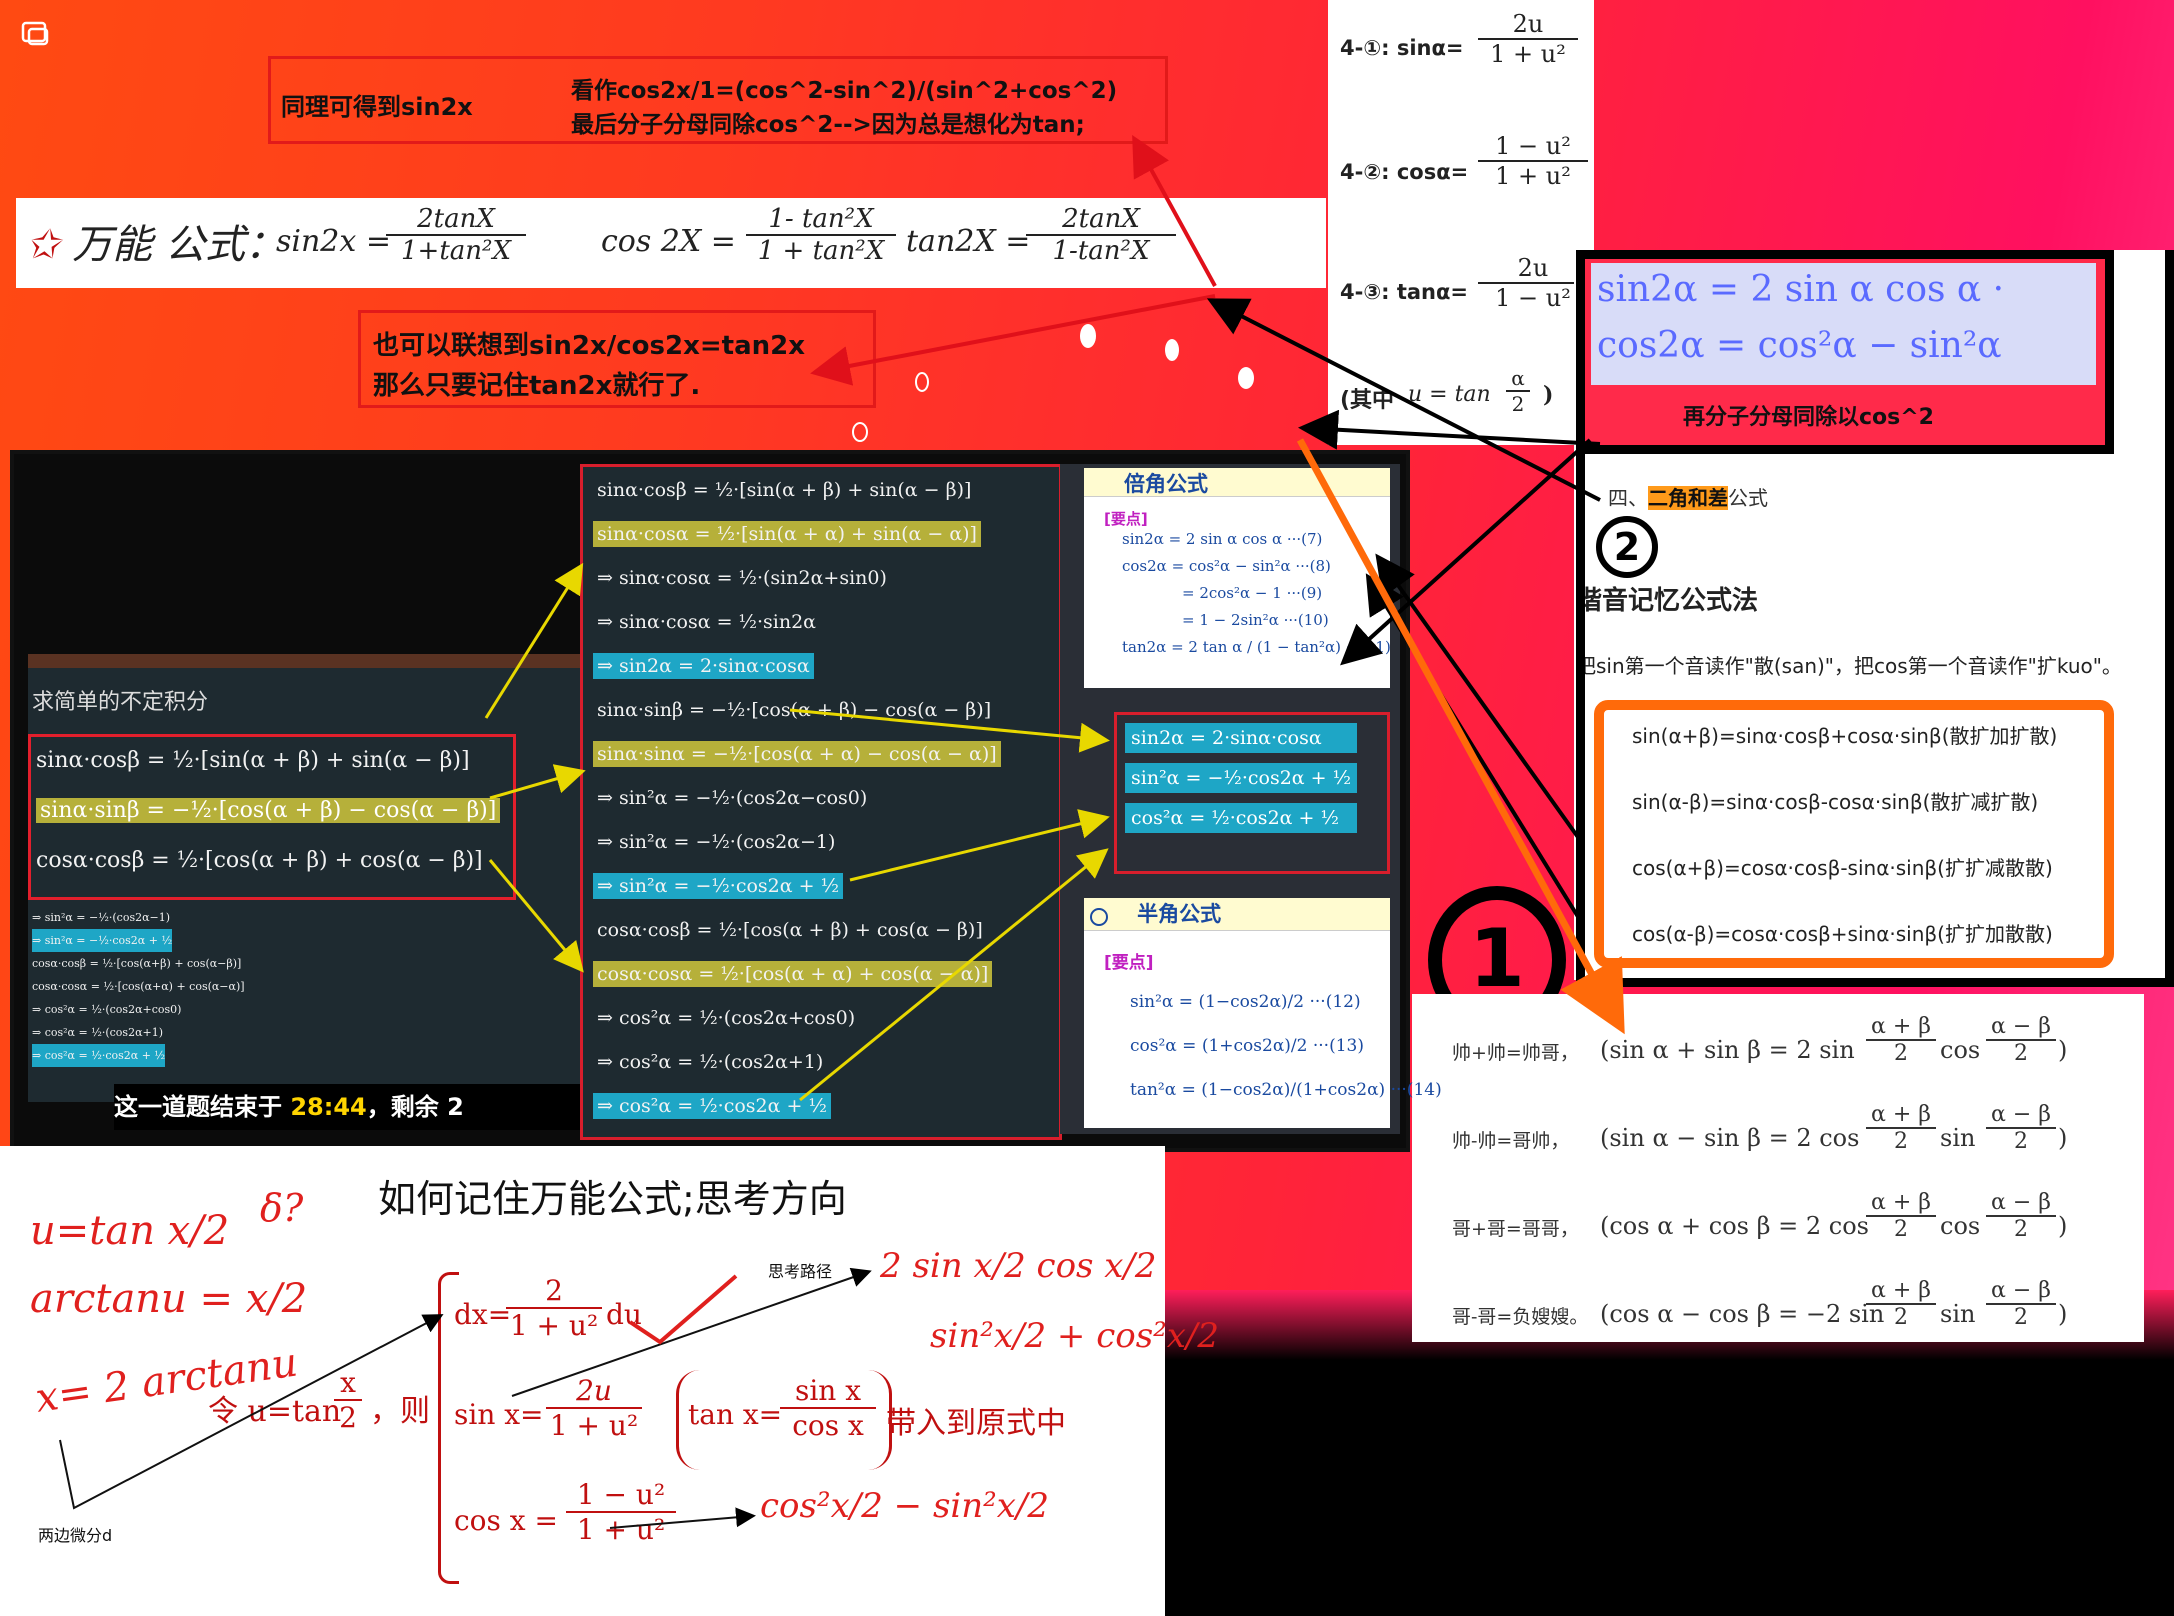 This screenshot has width=2174, height=1616. What do you see at coordinates (1018, 1266) in the screenshot?
I see `hw-right-1: 2 sin x/2 cos x/2` at bounding box center [1018, 1266].